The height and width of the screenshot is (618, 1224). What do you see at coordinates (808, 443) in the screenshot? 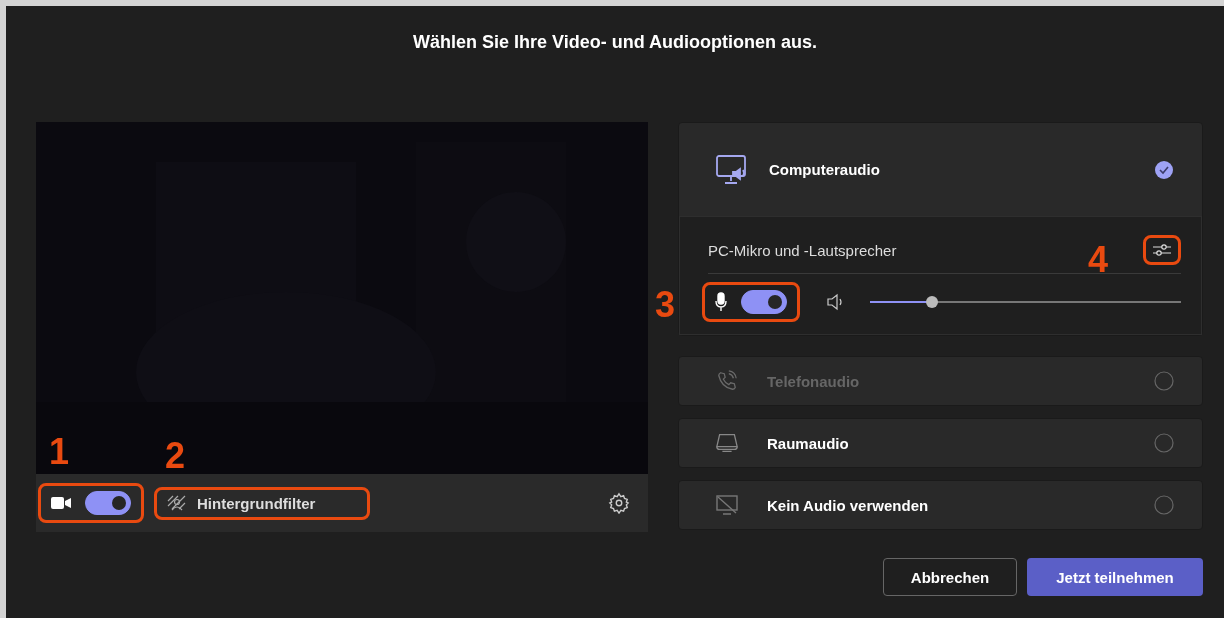
I see `option-label: Raumaudio` at bounding box center [808, 443].